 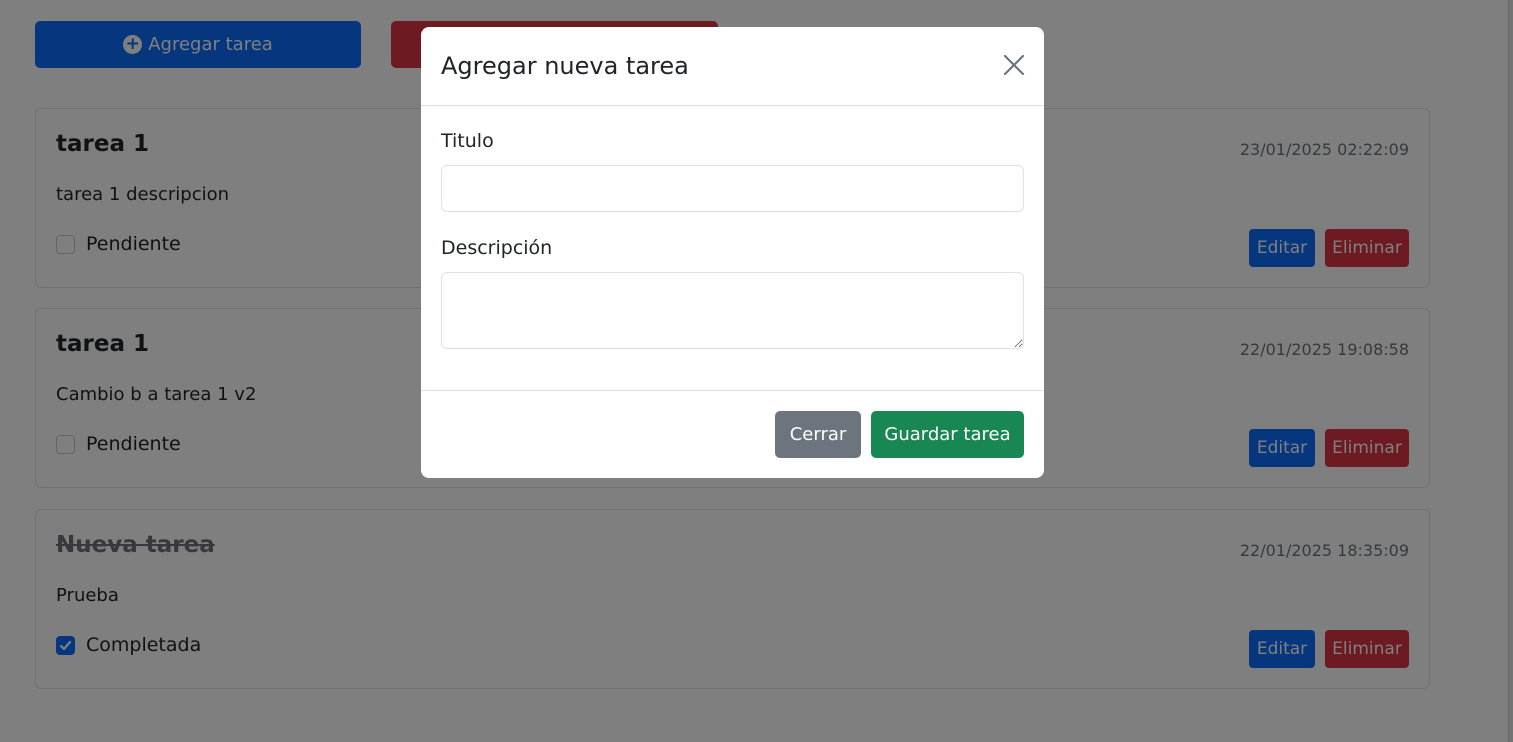 What do you see at coordinates (497, 248) in the screenshot?
I see `description-field-label: Descripción` at bounding box center [497, 248].